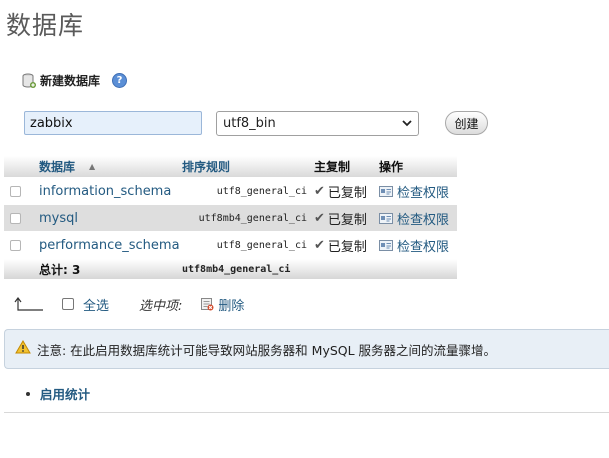  I want to click on drop-button: 删除, so click(231, 304).